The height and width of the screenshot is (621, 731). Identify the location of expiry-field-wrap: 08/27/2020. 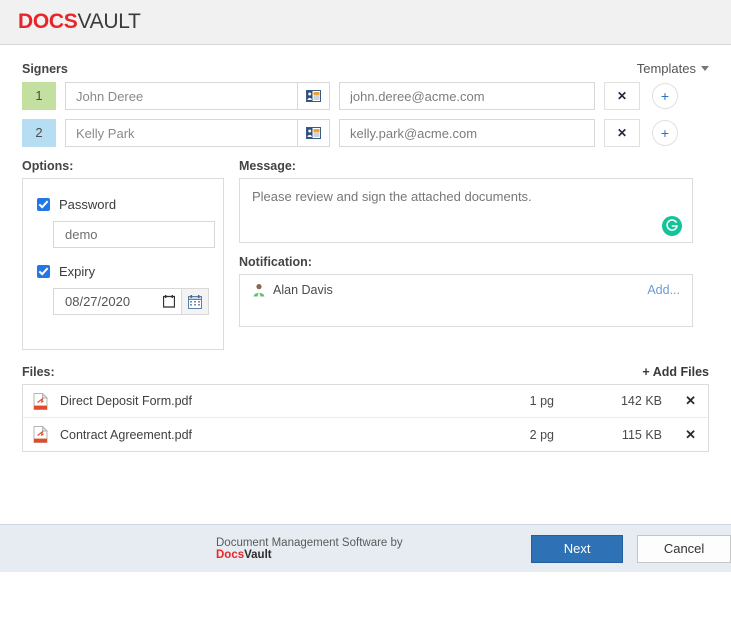
(131, 301).